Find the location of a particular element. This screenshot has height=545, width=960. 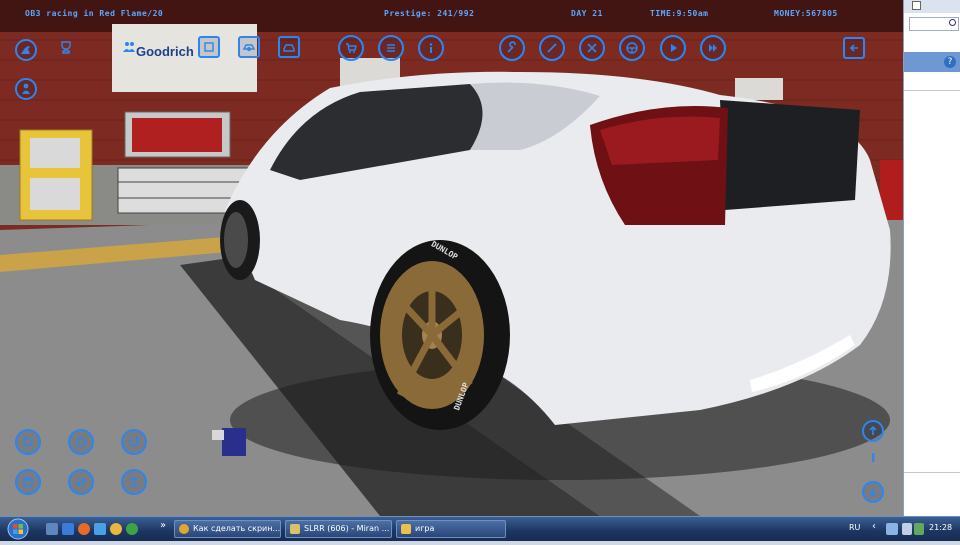

tools-icon is located at coordinates (592, 48).